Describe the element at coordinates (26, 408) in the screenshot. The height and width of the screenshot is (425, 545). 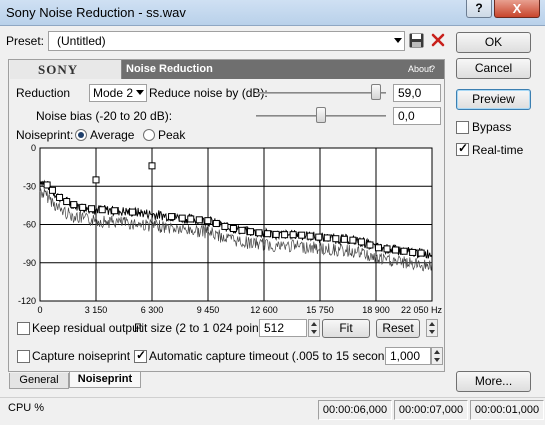
I see `cpu-label: CPU %` at that location.